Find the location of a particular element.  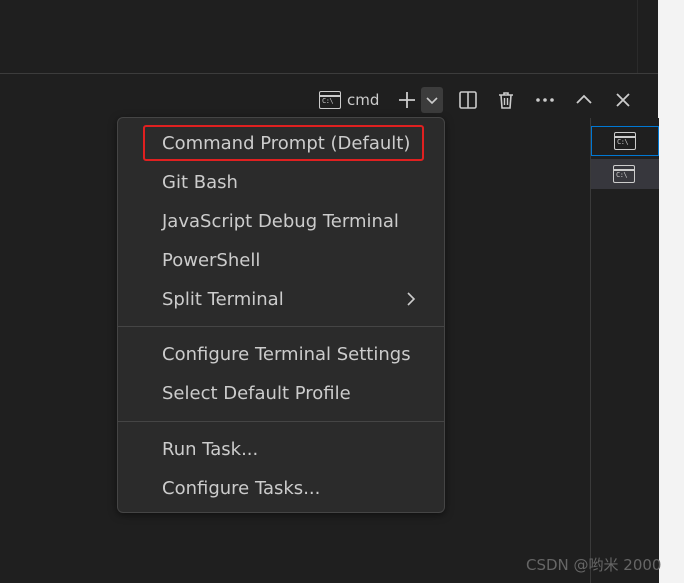

right-background-strip is located at coordinates (671, 291).